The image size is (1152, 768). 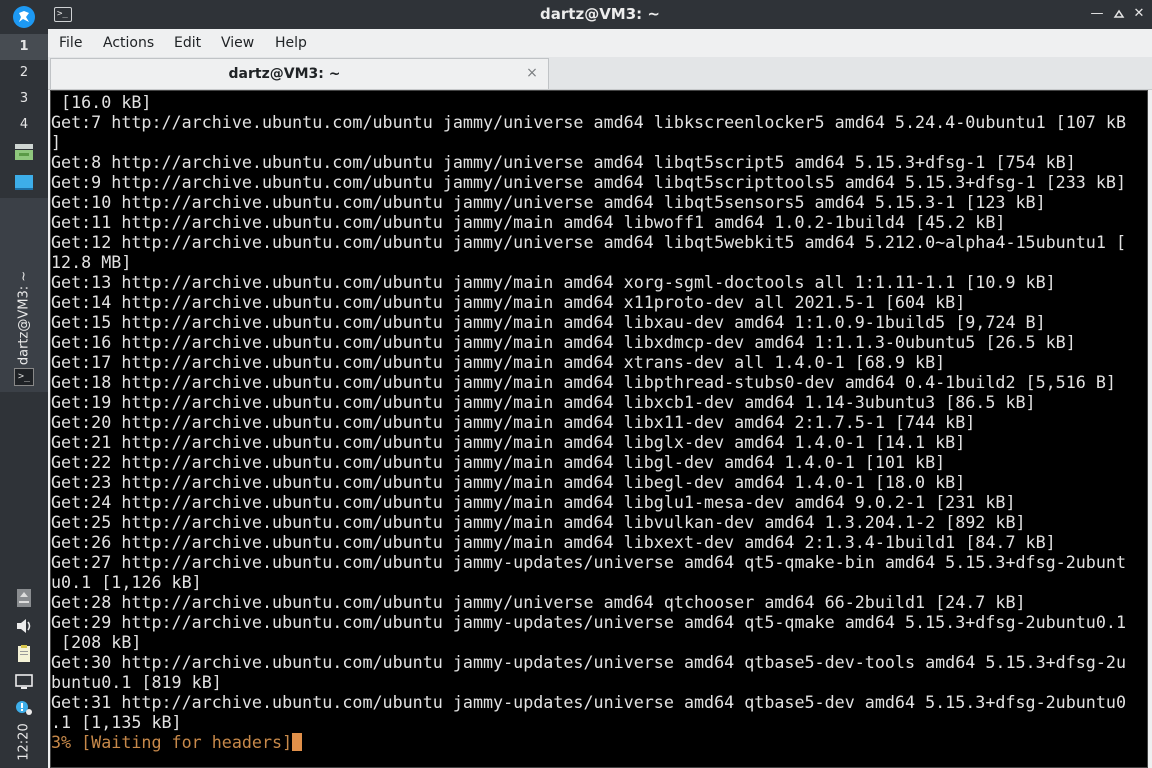 I want to click on file-manager-icon, so click(x=24, y=152).